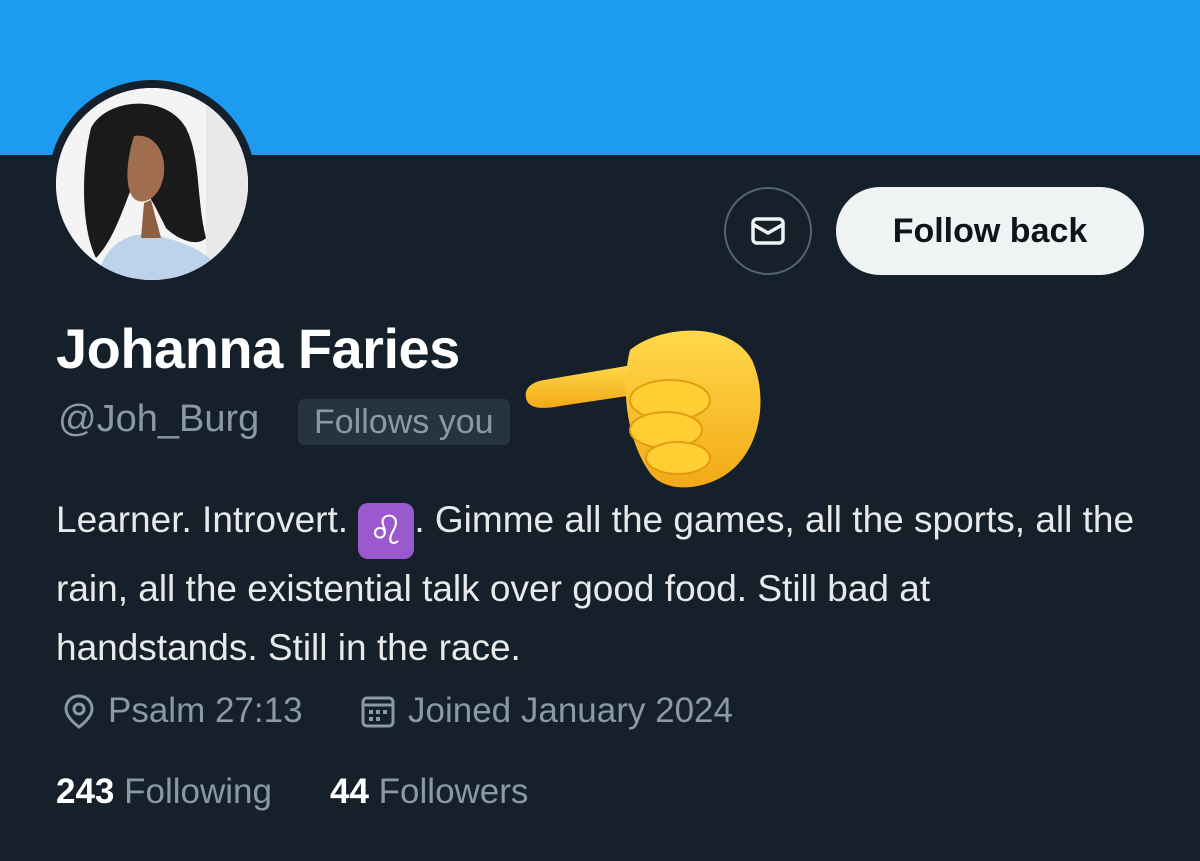 The width and height of the screenshot is (1200, 861). Describe the element at coordinates (386, 531) in the screenshot. I see `leo-zodiac-icon: ♌` at that location.